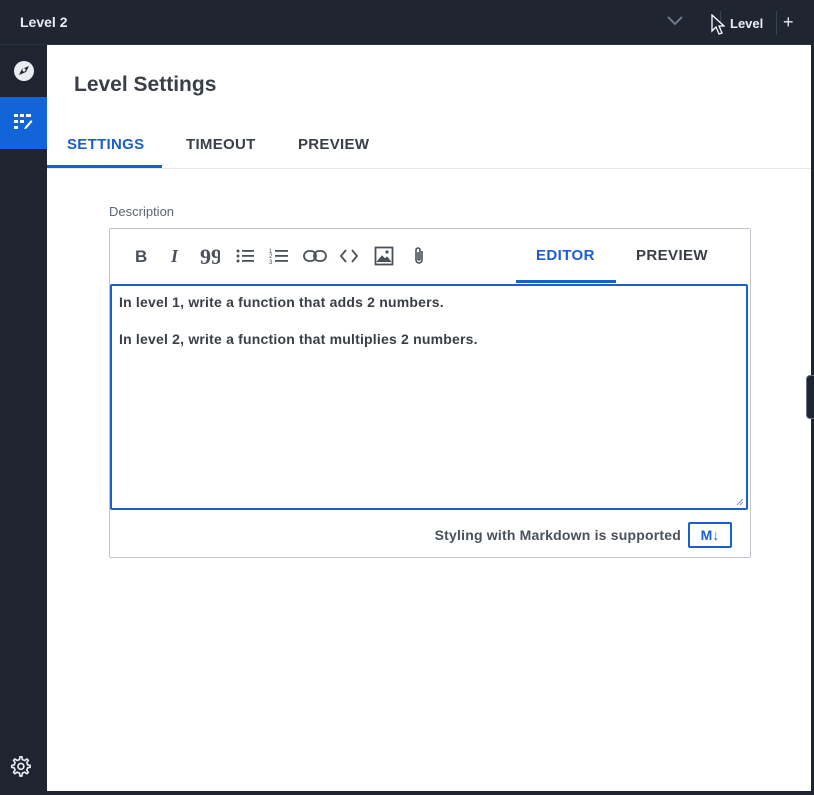 Image resolution: width=814 pixels, height=795 pixels. Describe the element at coordinates (44, 22) in the screenshot. I see `level-title: Level 2` at that location.